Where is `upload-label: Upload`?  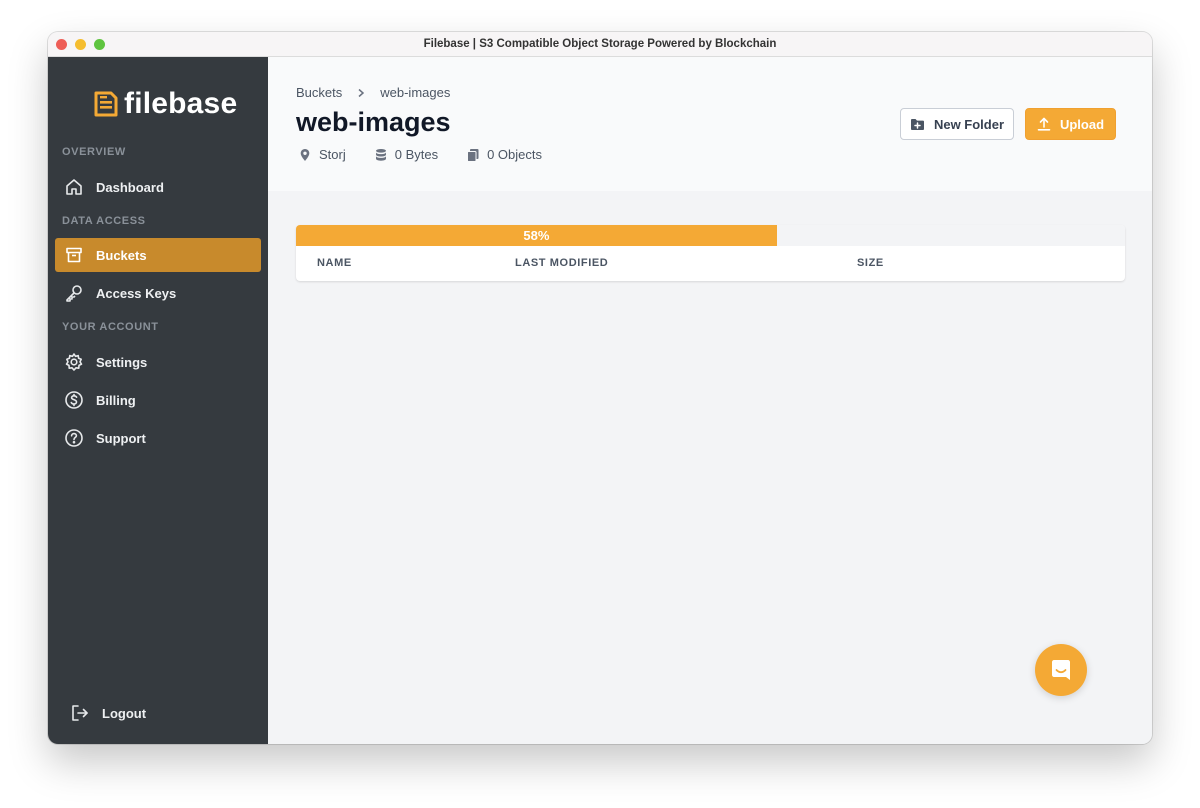
upload-label: Upload is located at coordinates (1082, 124).